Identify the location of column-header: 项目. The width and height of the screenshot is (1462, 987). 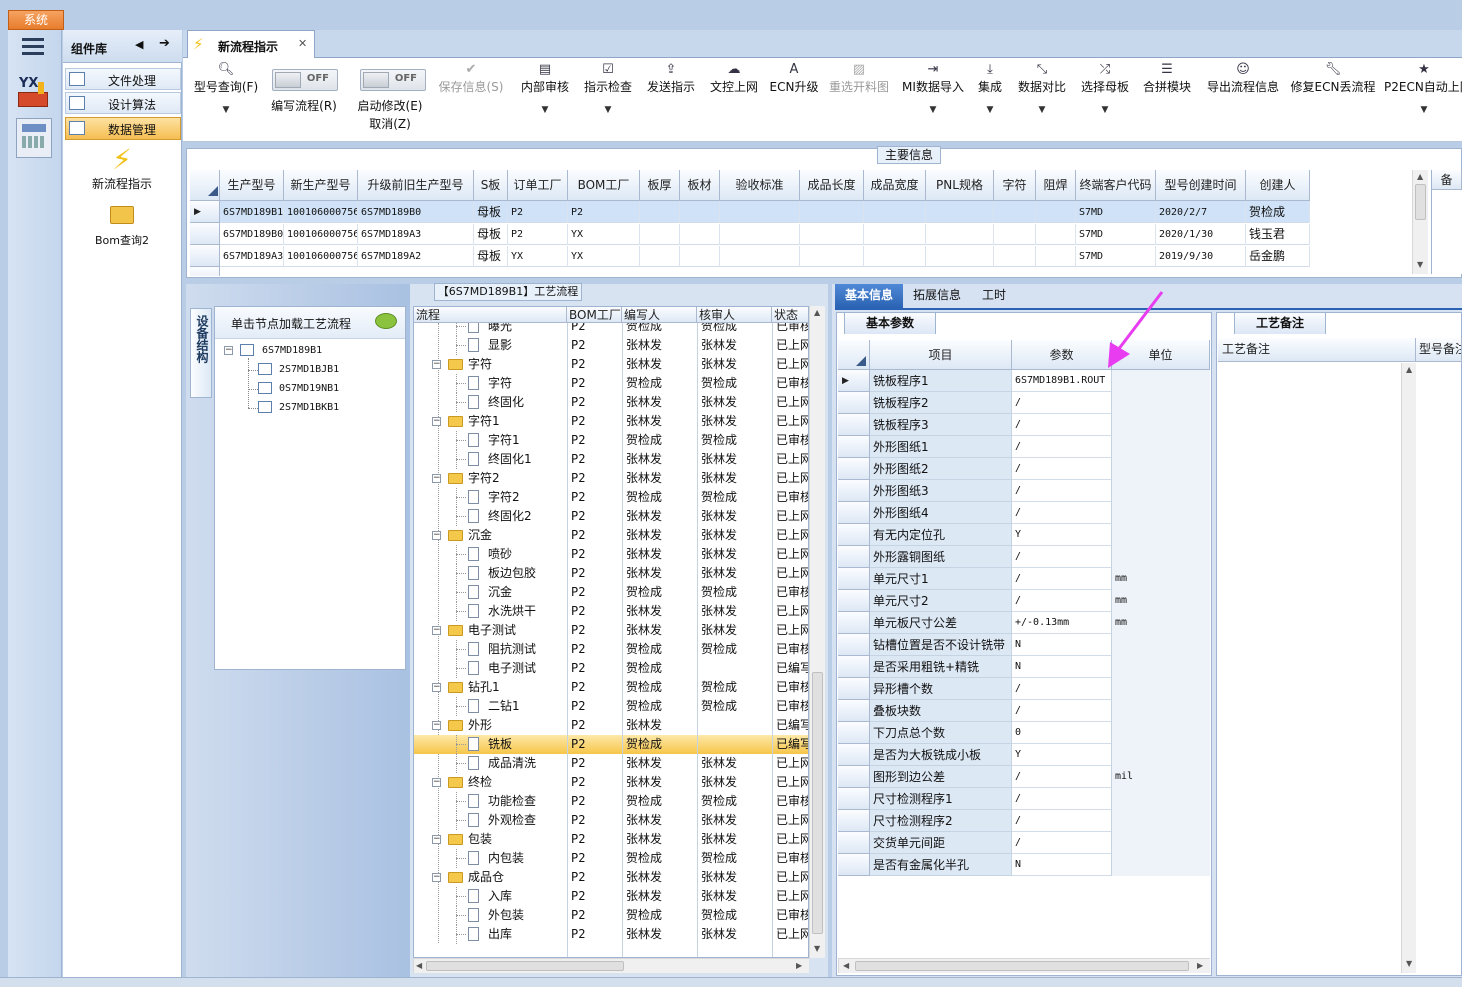
(941, 355).